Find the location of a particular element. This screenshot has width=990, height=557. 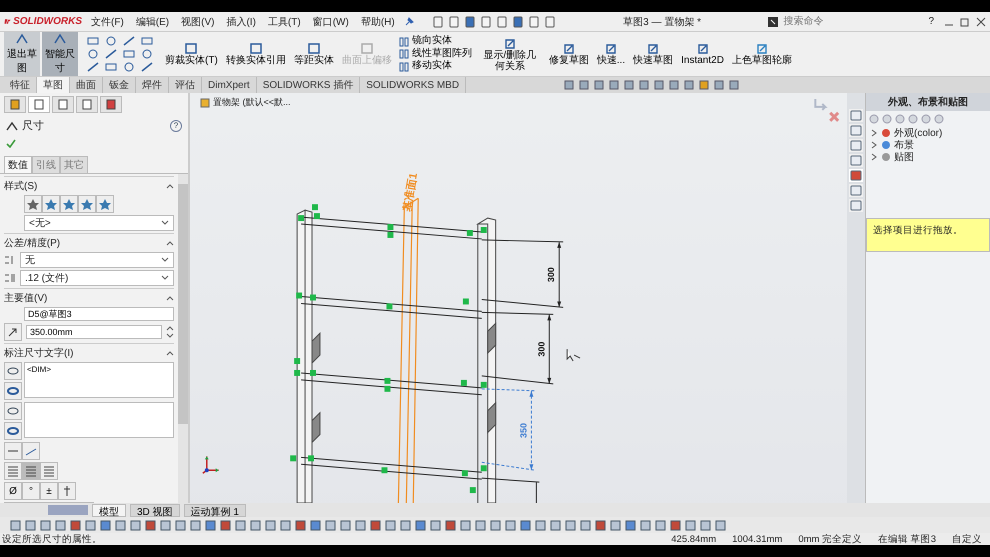

style-icon is located at coordinates (87, 204).